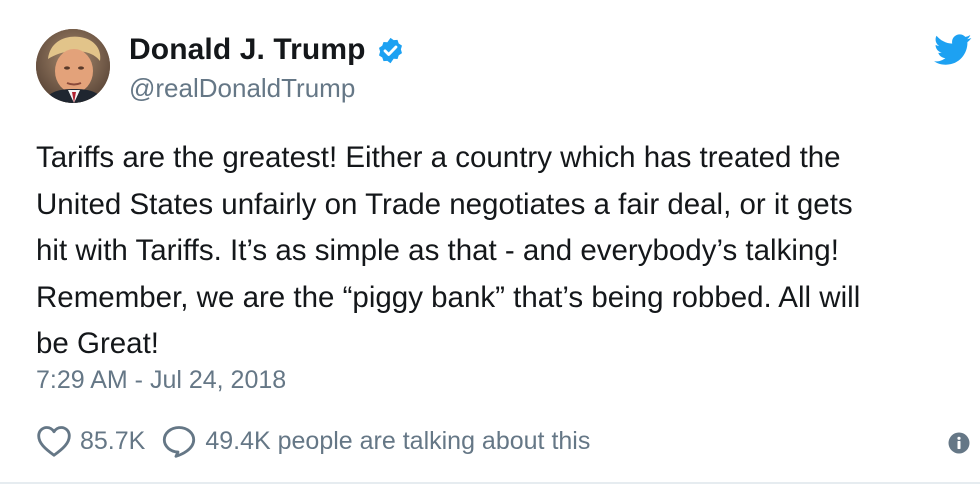 The width and height of the screenshot is (980, 488). I want to click on display-name: Donald J. Trump, so click(247, 50).